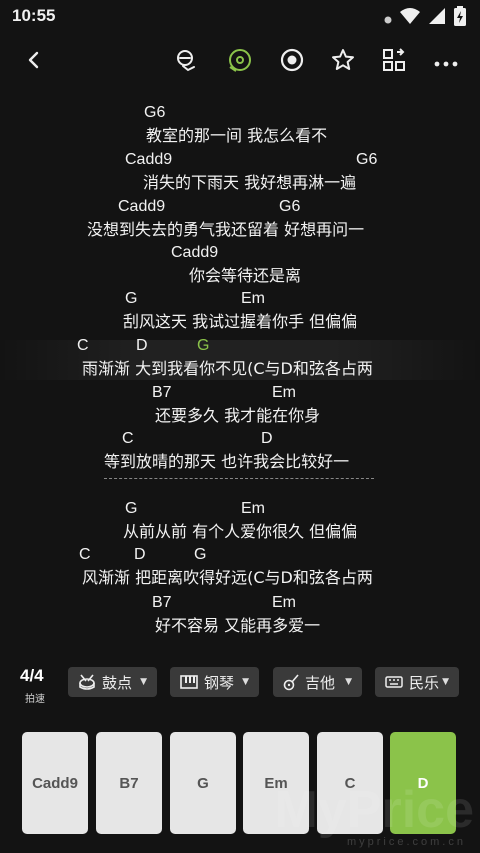 The image size is (480, 853). Describe the element at coordinates (250, 182) in the screenshot. I see `lyric-text: 消失的下雨天 我好想再淋一遍` at that location.